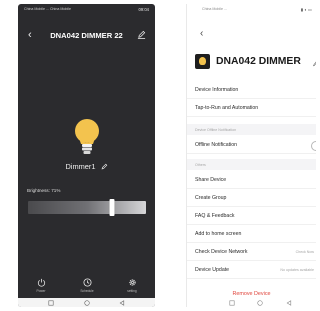 The image size is (320, 311). I want to click on menu-label: Offline Notification, so click(216, 145).